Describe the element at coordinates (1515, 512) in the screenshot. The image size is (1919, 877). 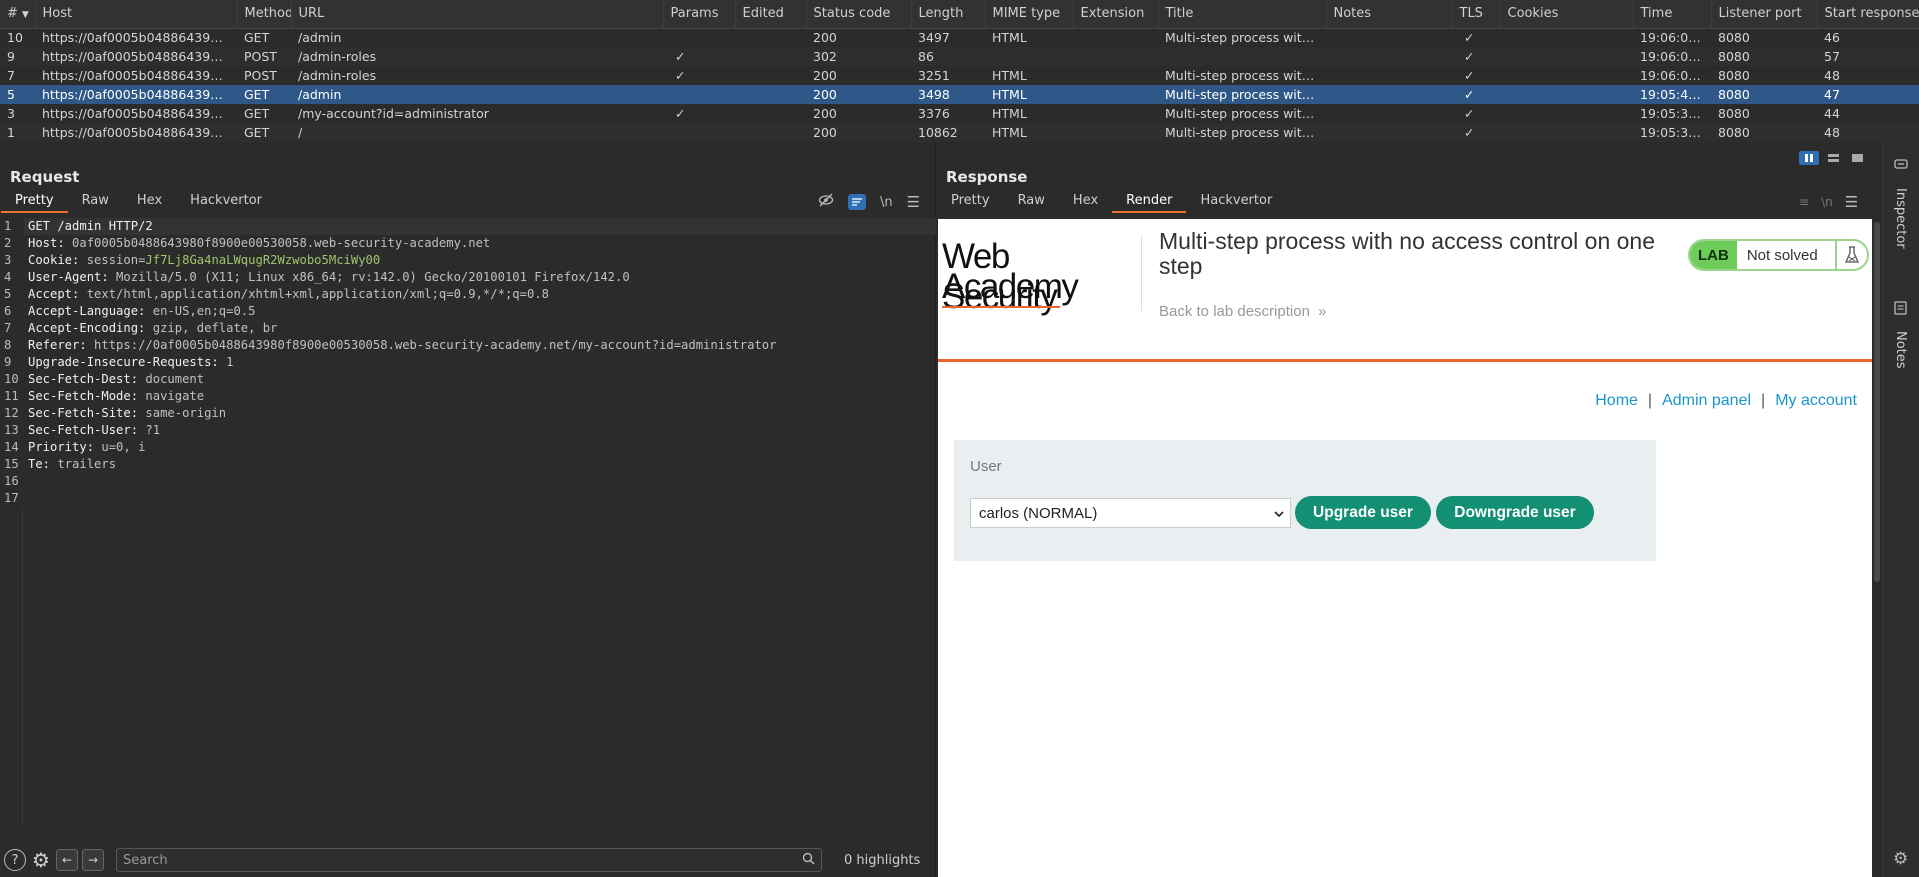
I see `downgrade-user-button: Downgrade user` at that location.